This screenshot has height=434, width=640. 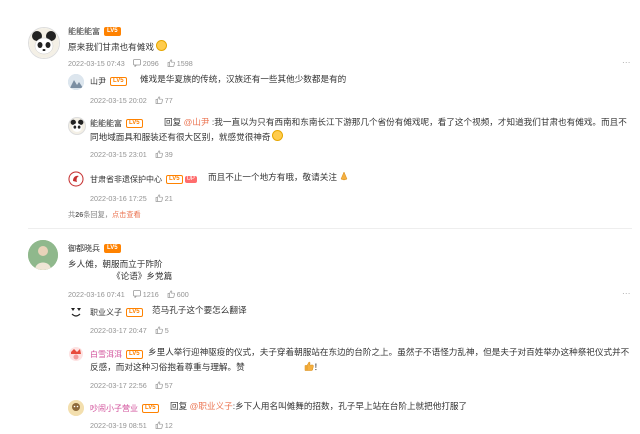 What do you see at coordinates (344, 178) in the screenshot?
I see `pray-emoji-icon` at bounding box center [344, 178].